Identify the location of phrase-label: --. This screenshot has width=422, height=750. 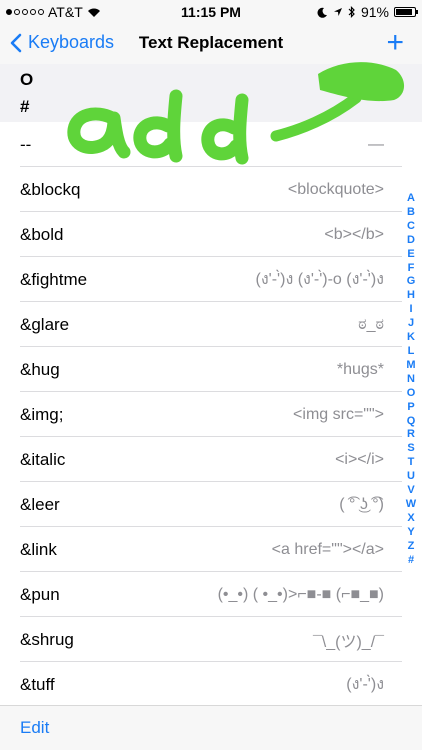
(26, 144).